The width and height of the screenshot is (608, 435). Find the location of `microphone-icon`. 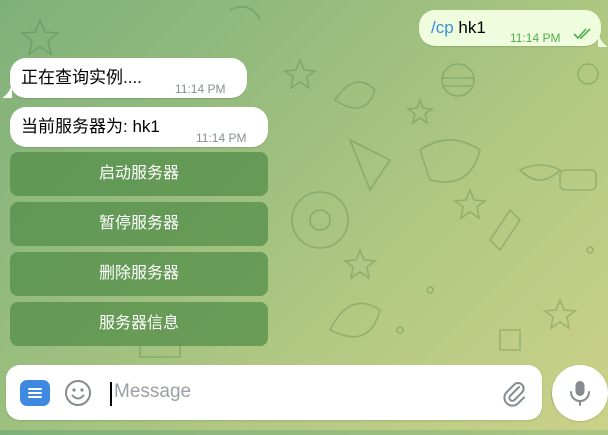

microphone-icon is located at coordinates (580, 393).